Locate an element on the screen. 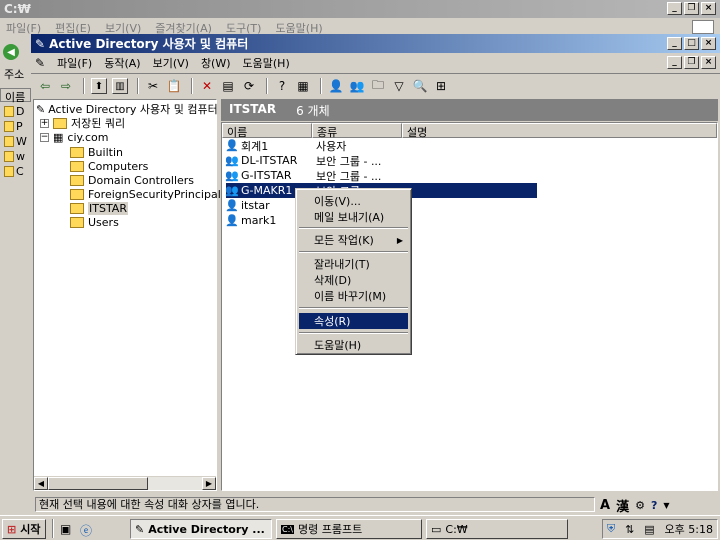 This screenshot has height=540, width=720. tree-horizontal-scrollbar: ◀ ▶ is located at coordinates (125, 483).